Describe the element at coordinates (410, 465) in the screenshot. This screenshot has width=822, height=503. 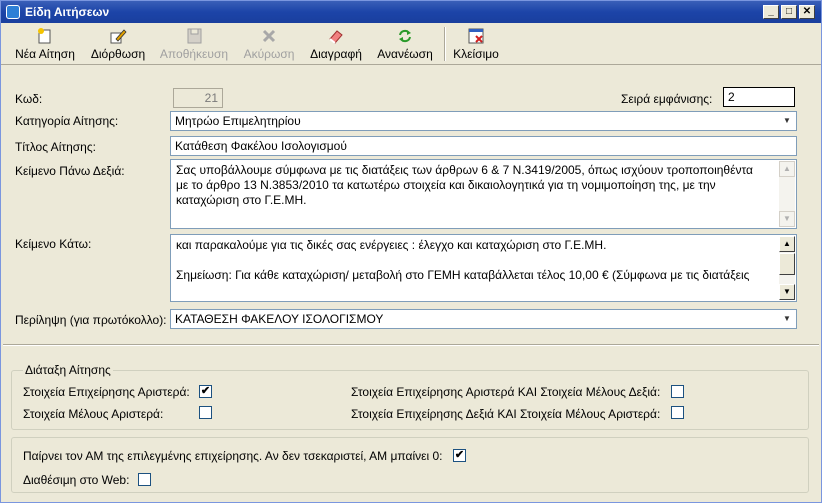
I see `options-groupbox` at that location.